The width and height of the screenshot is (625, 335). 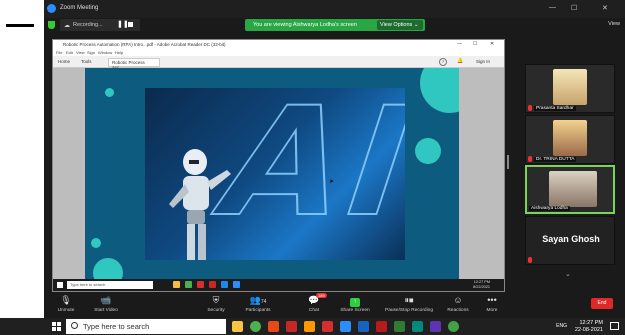 I want to click on shared-search-box: Type here to search, so click(x=110, y=285).